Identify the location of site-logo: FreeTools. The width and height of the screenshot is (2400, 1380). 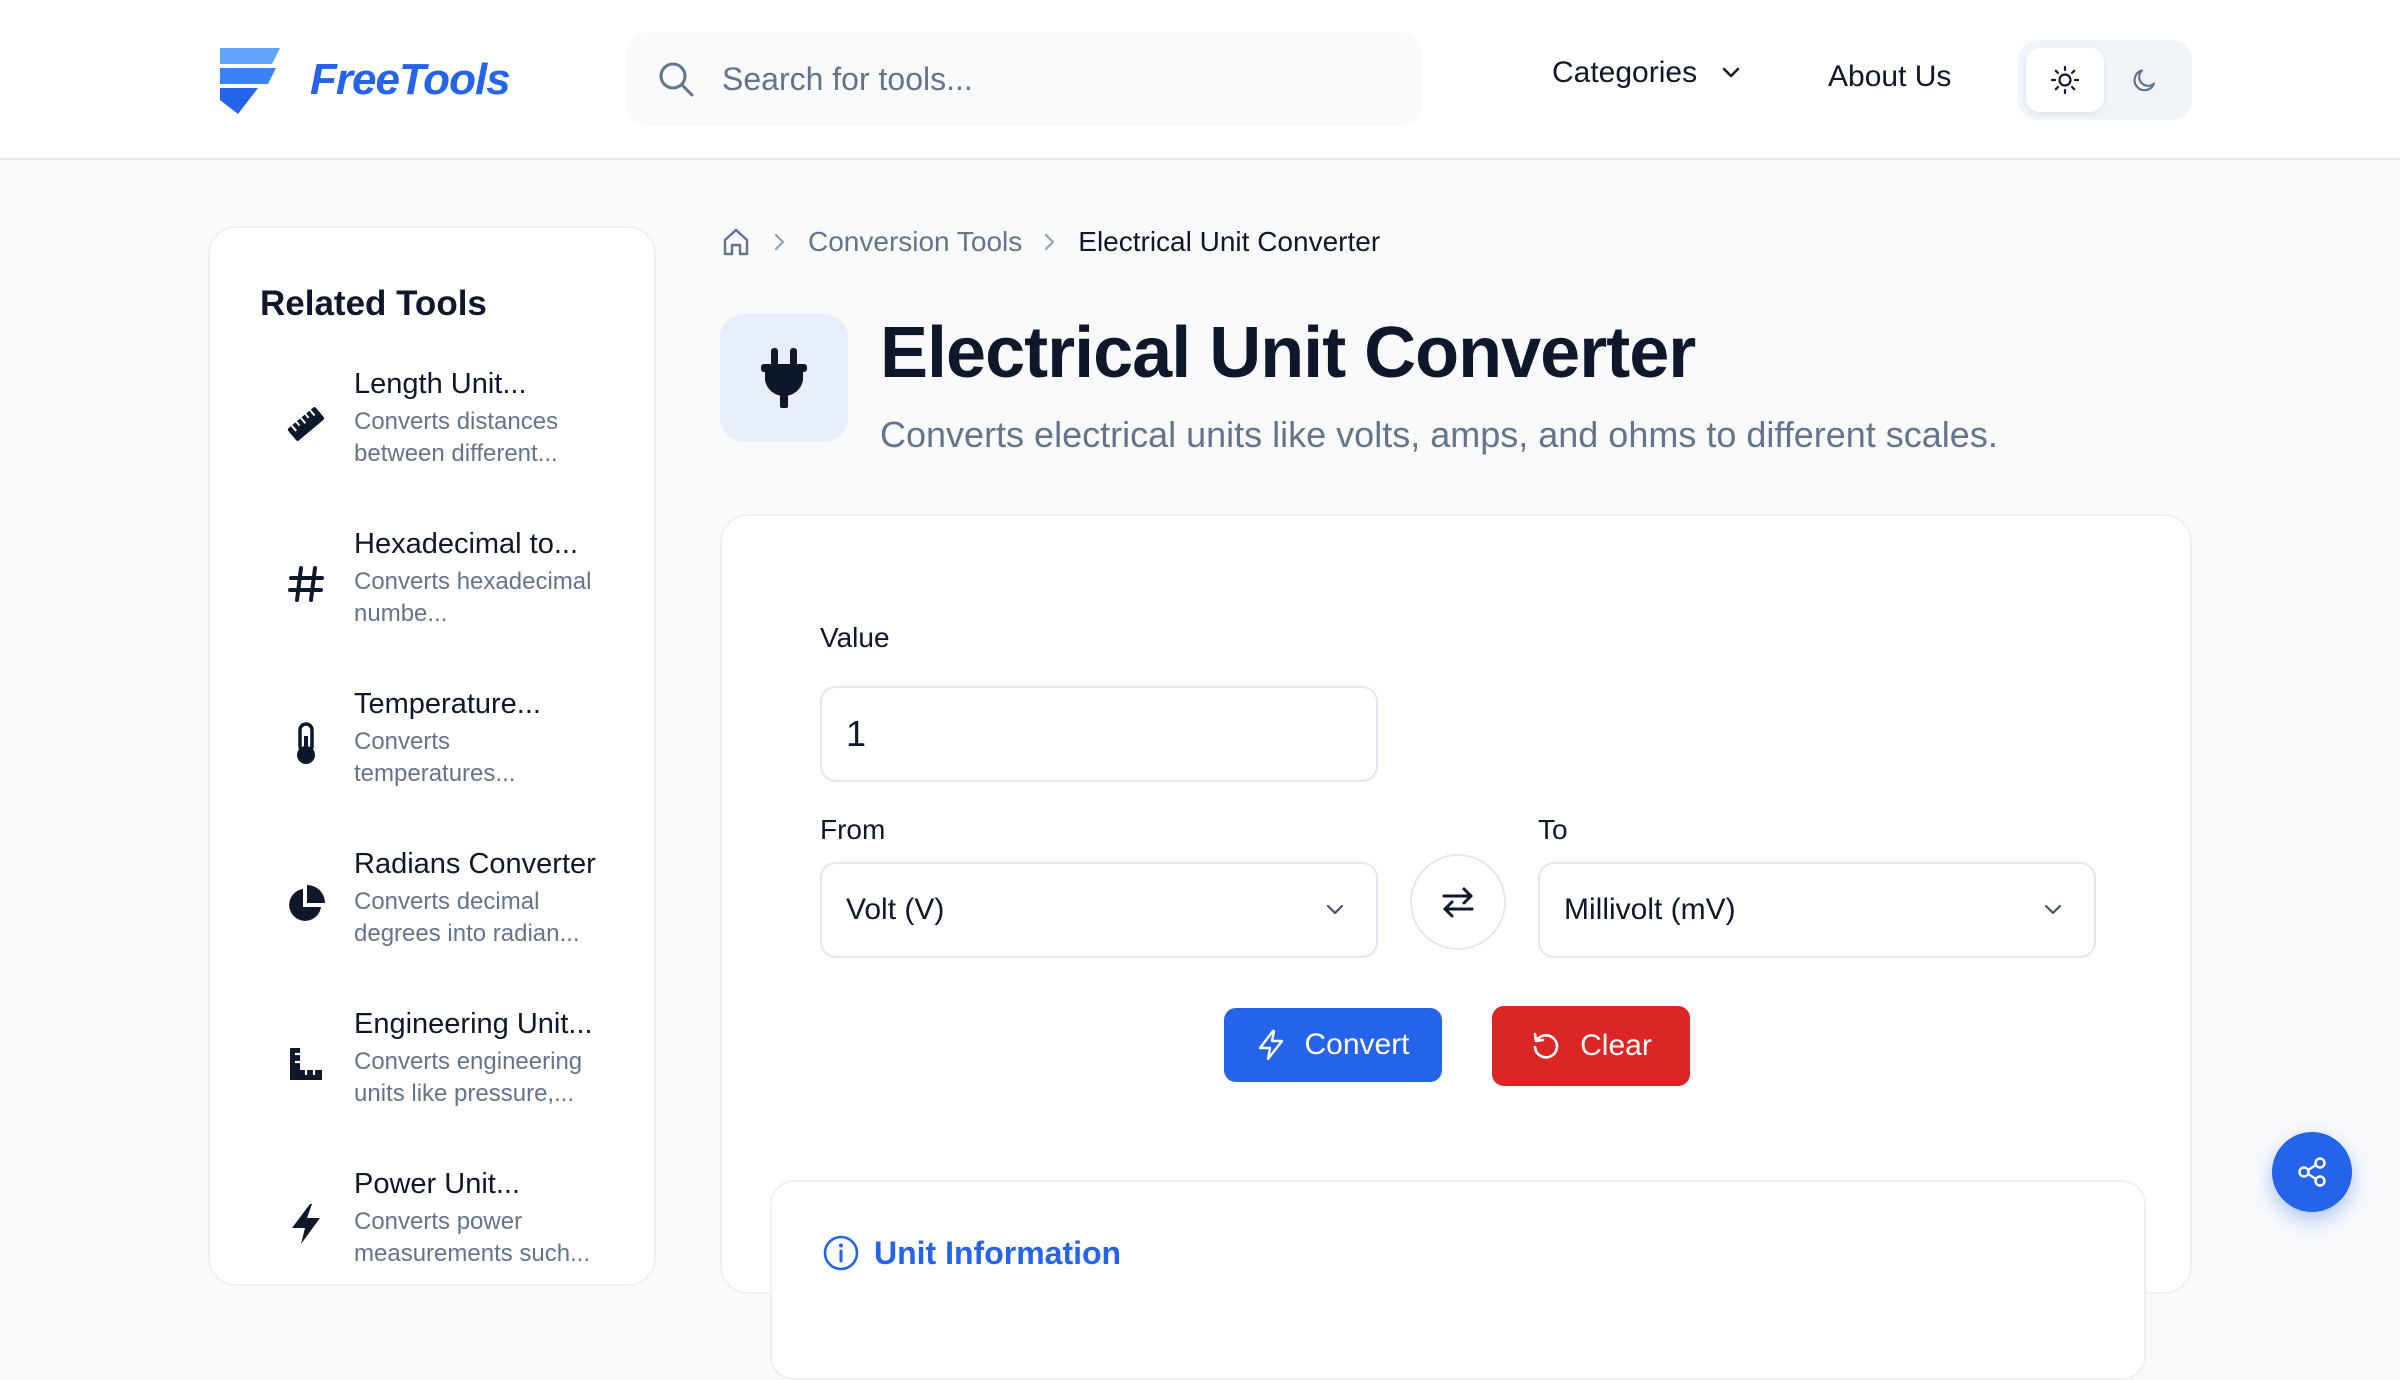
(364, 80).